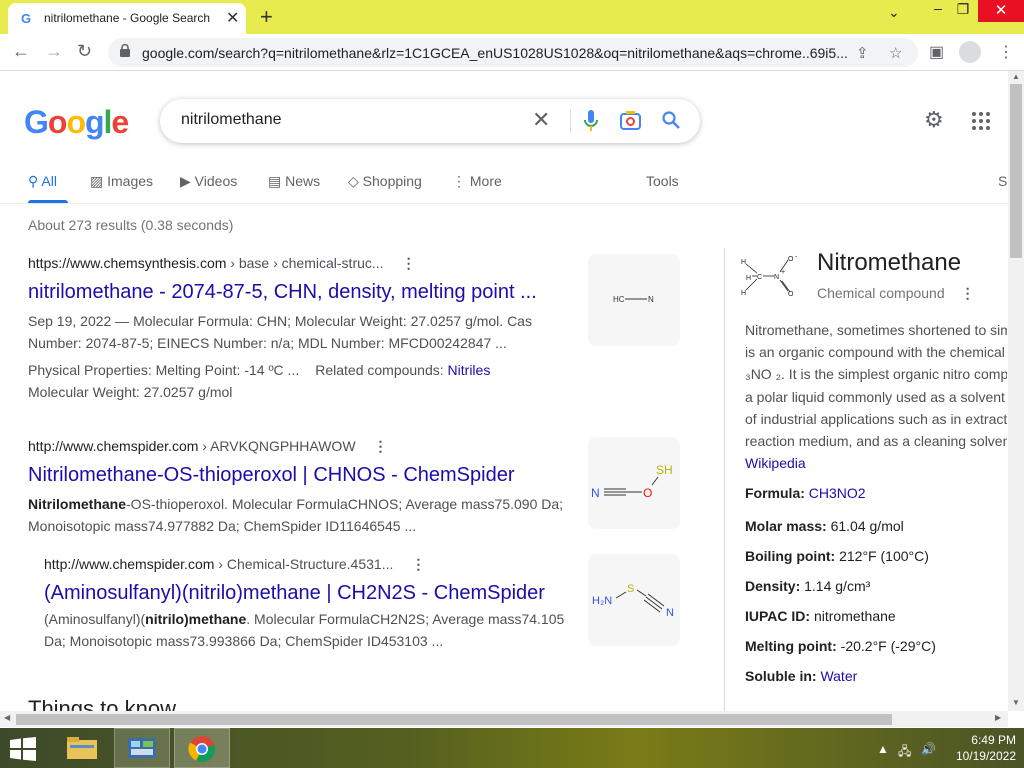 Image resolution: width=1024 pixels, height=768 pixels. I want to click on tab-all: ⚲ All, so click(42, 181).